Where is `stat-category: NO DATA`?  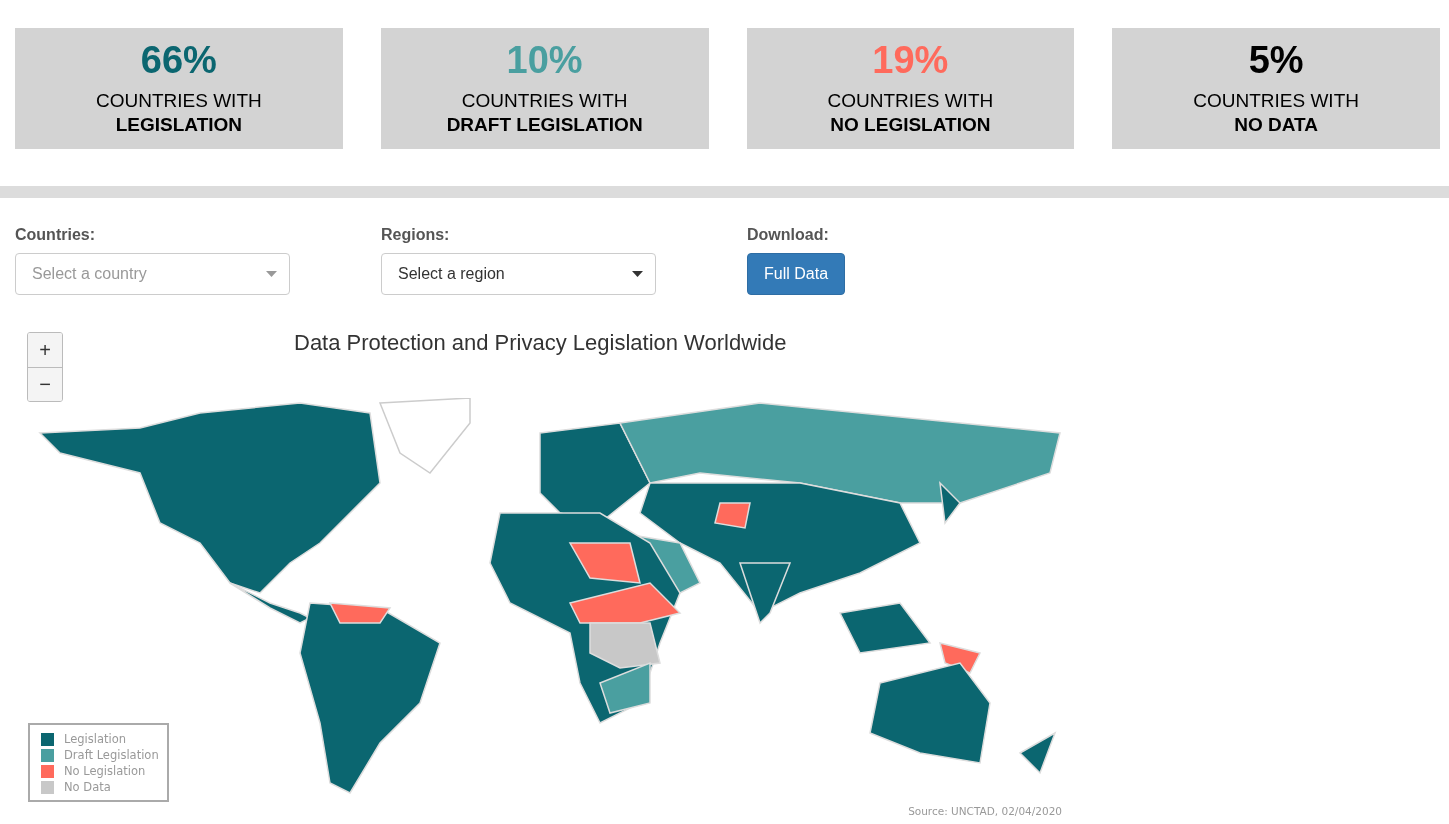
stat-category: NO DATA is located at coordinates (1276, 125).